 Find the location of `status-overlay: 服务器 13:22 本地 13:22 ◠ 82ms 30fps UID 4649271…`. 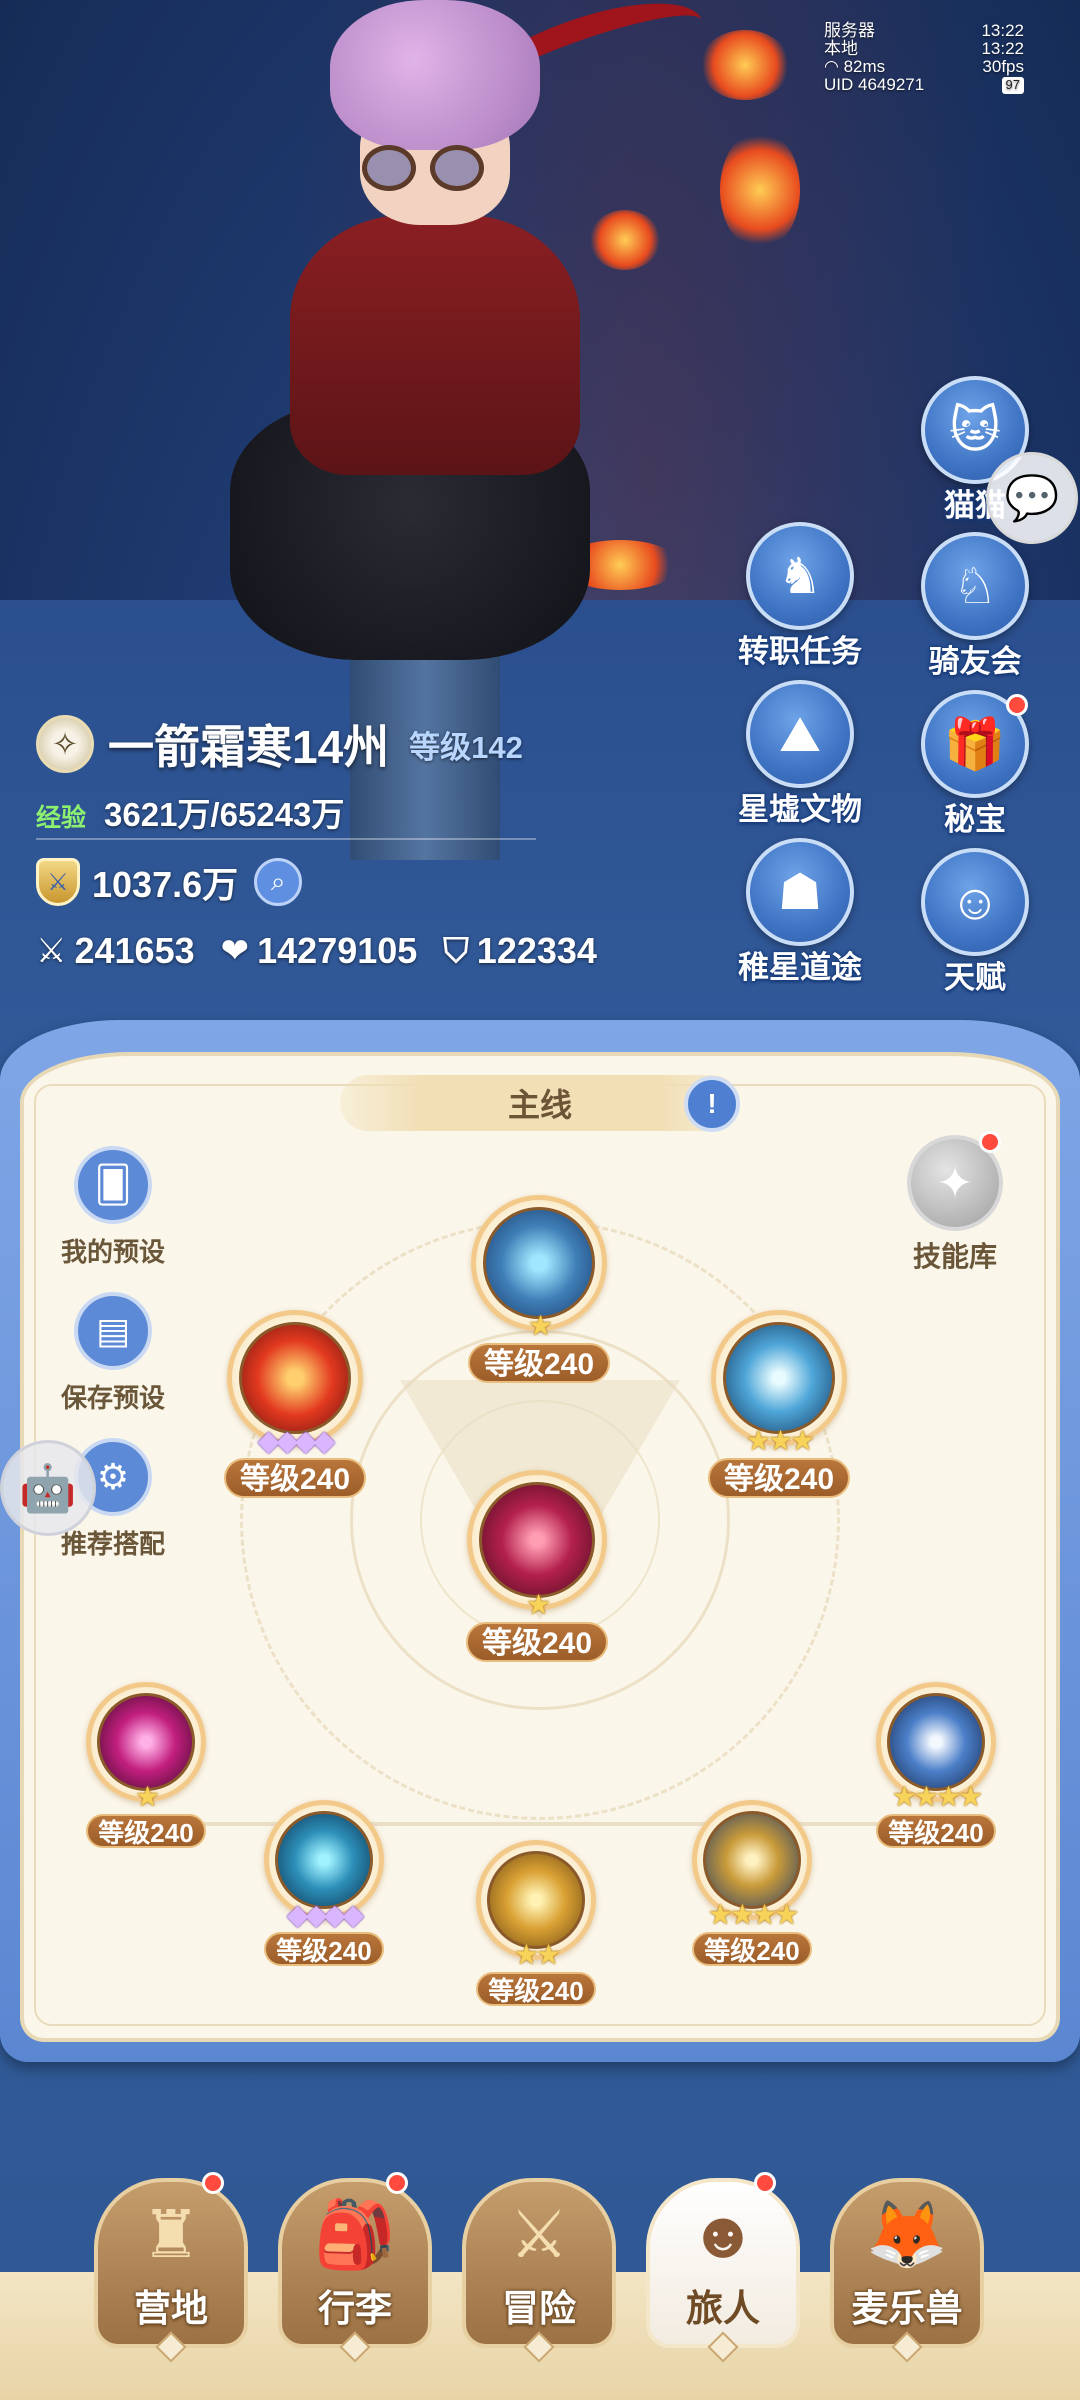

status-overlay: 服务器 13:22 本地 13:22 ◠ 82ms 30fps UID 4649271… is located at coordinates (924, 58).